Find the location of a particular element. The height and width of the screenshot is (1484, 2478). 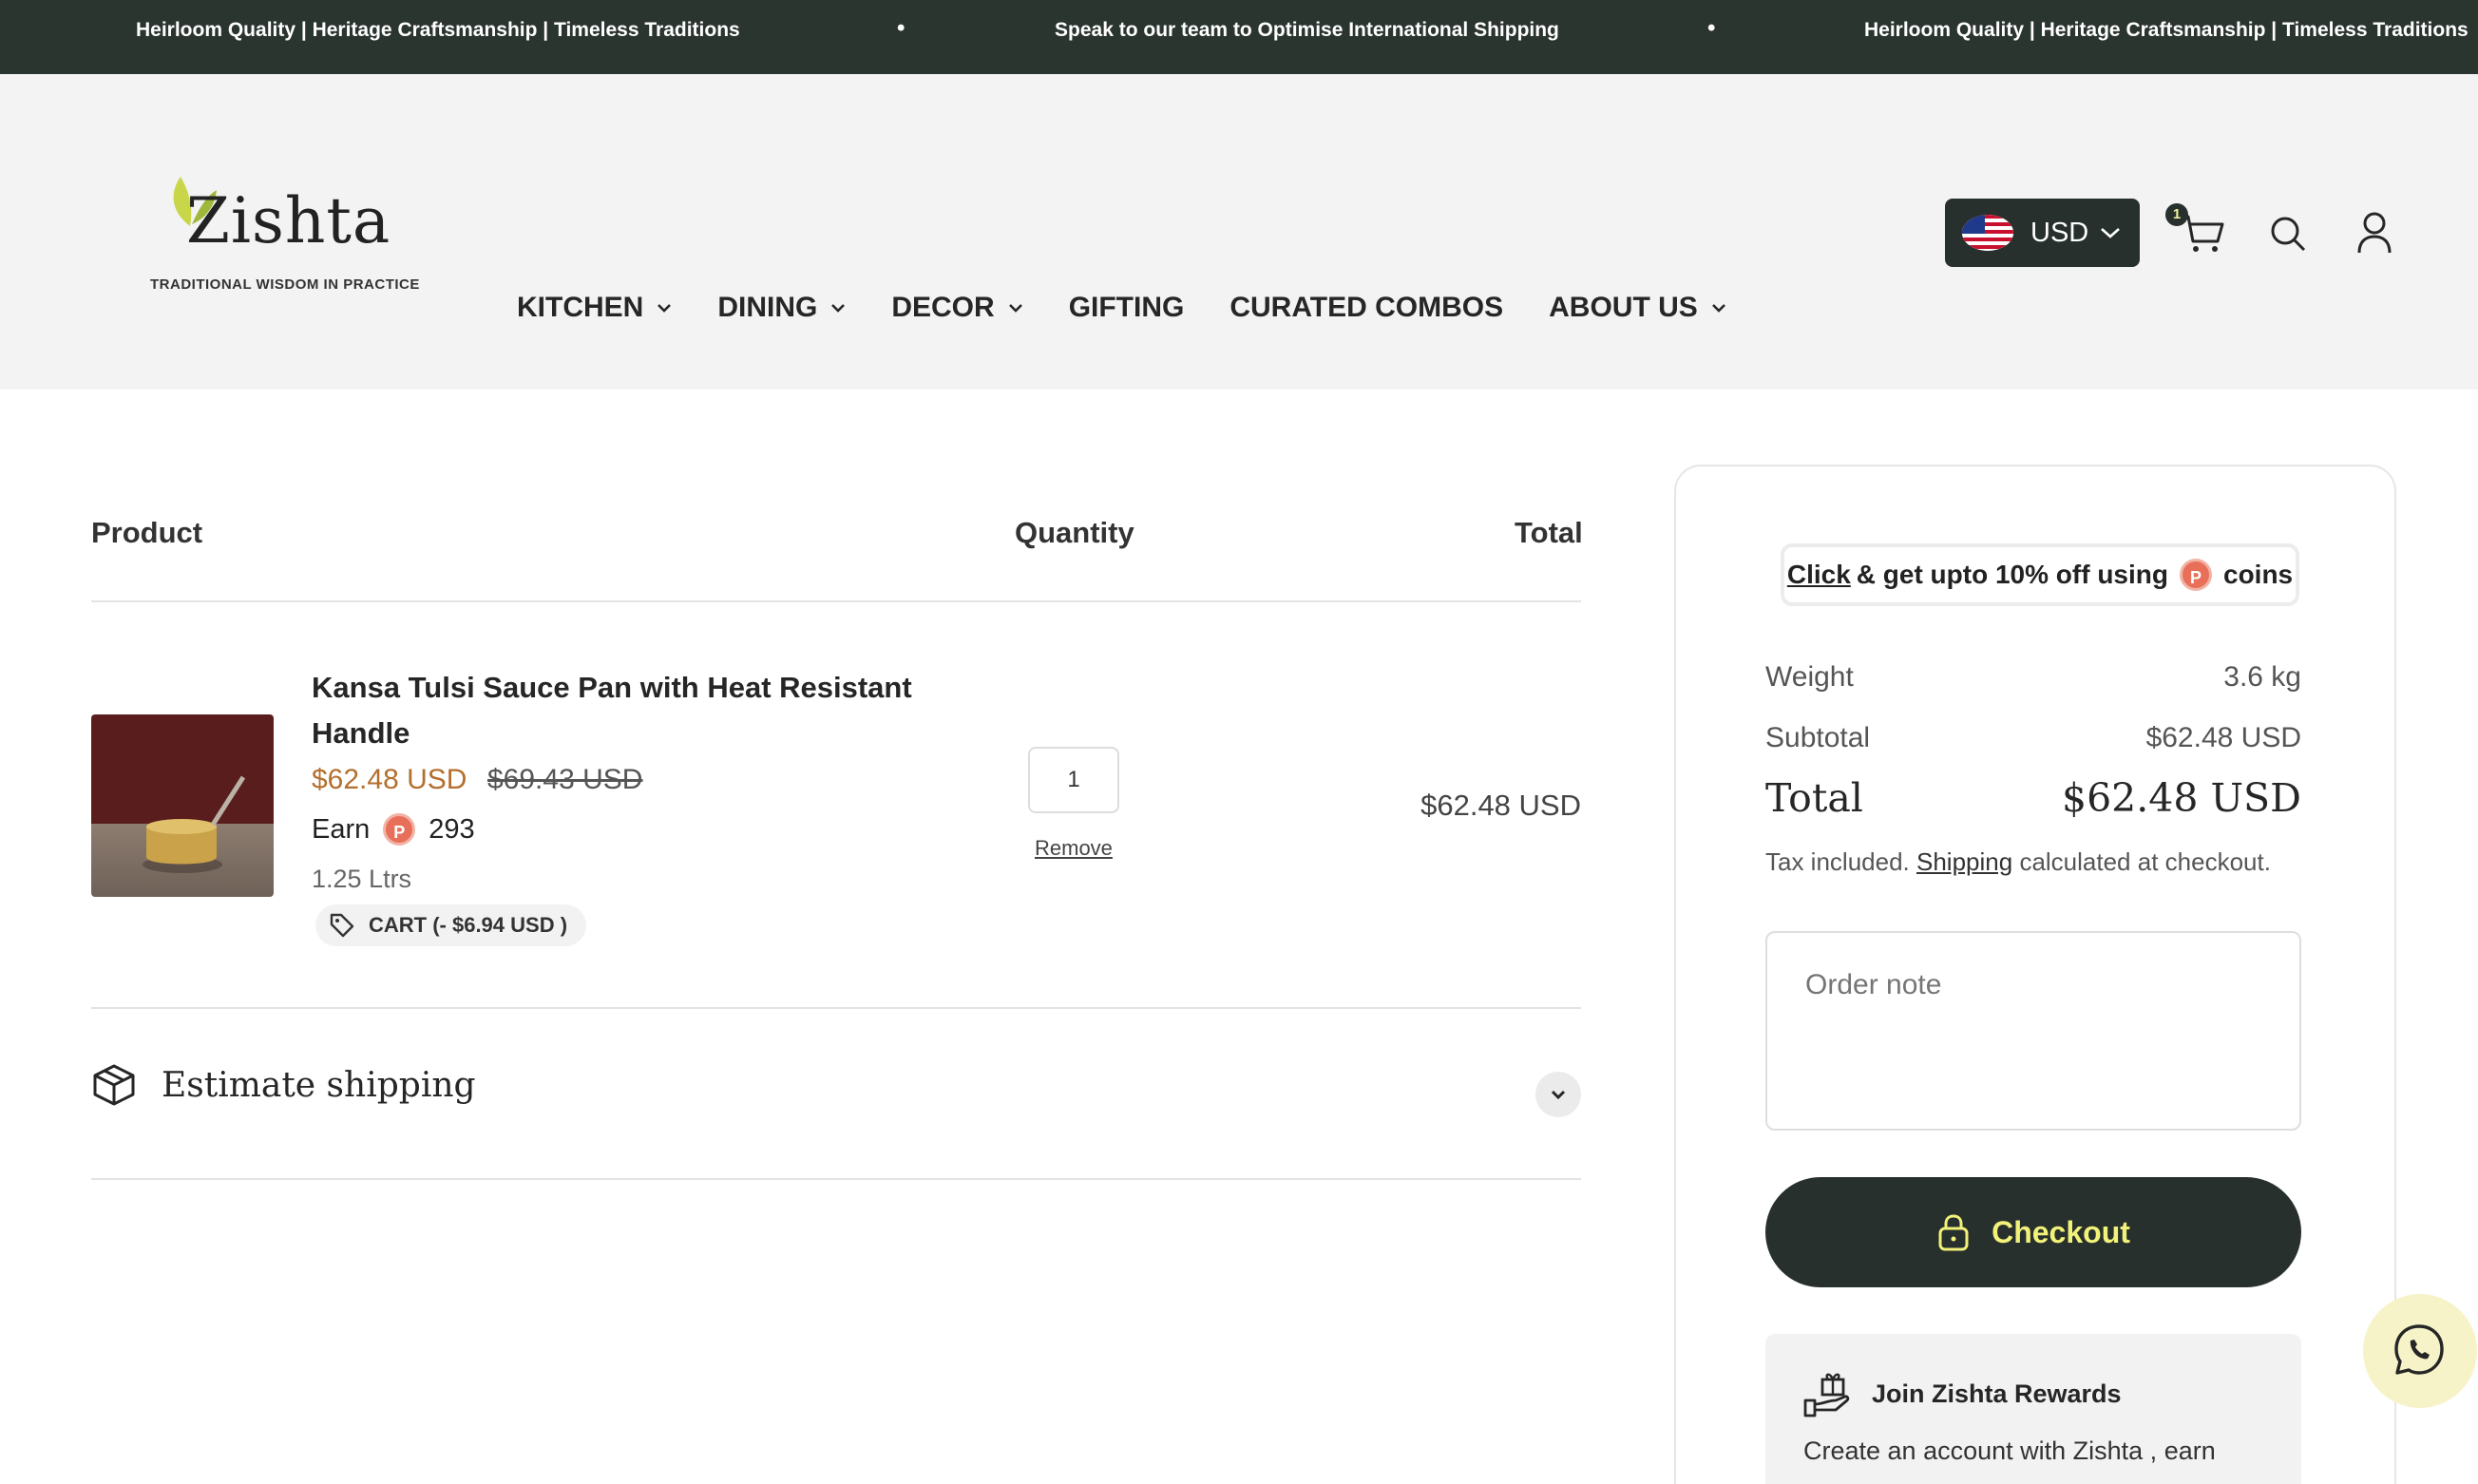

tax-prefix: Tax included. is located at coordinates (1838, 861).